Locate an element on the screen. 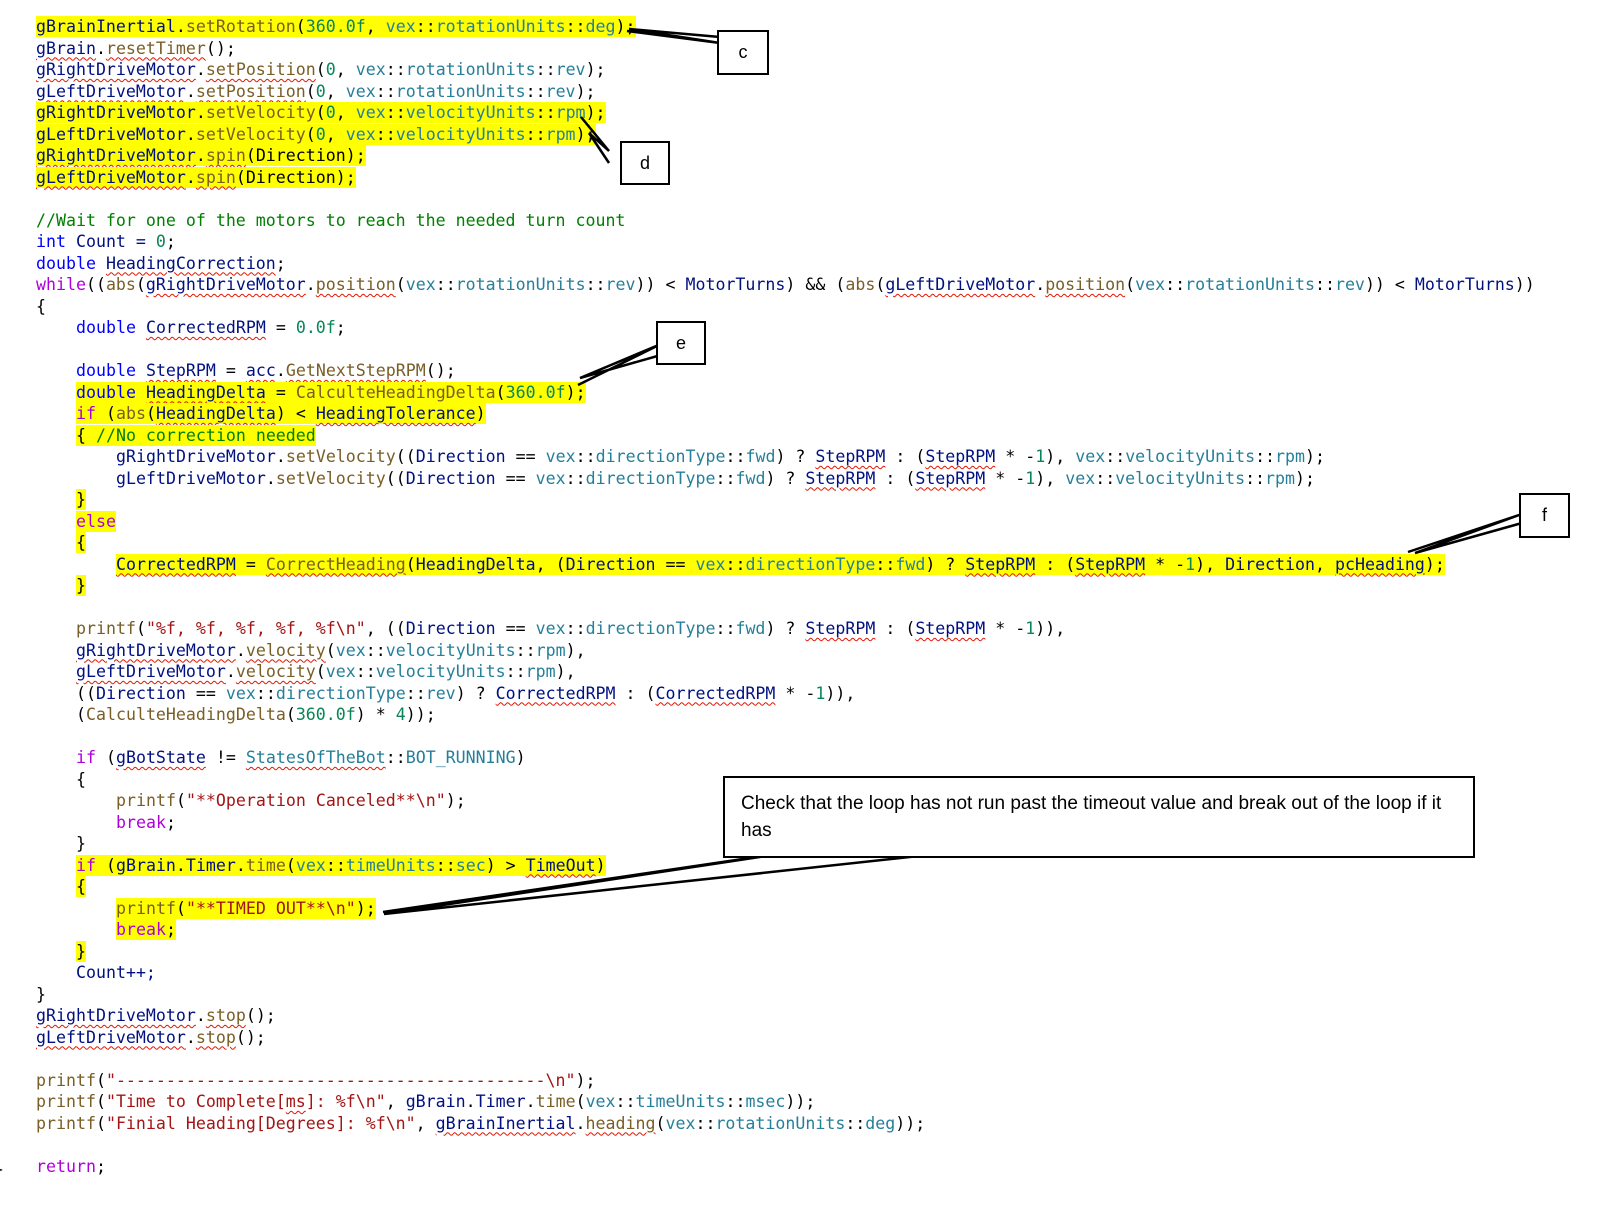  callout-e-leader is located at coordinates (619, 364).